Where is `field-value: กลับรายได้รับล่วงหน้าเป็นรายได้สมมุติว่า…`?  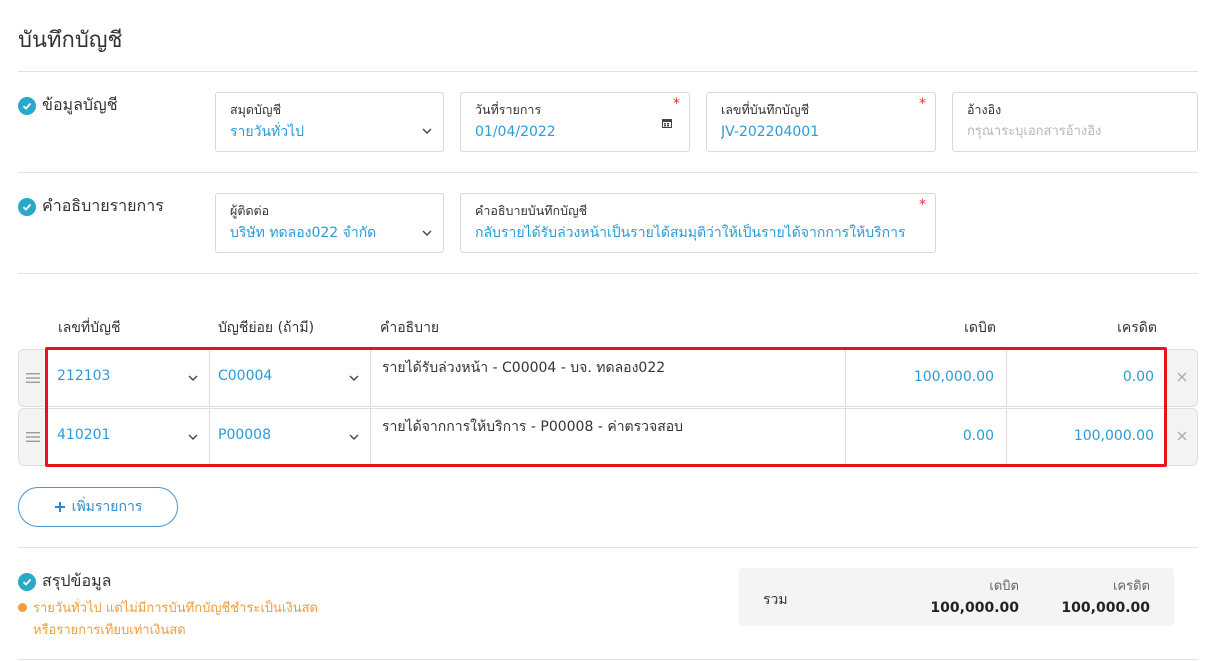
field-value: กลับรายได้รับล่วงหน้าเป็นรายได้สมมุติว่า… is located at coordinates (690, 233).